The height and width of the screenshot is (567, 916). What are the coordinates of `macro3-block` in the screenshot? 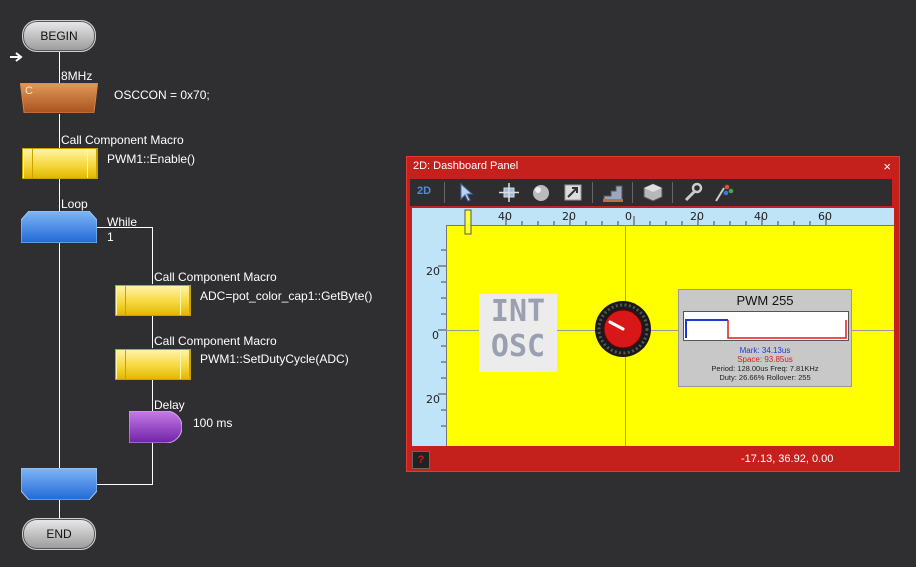 It's located at (153, 364).